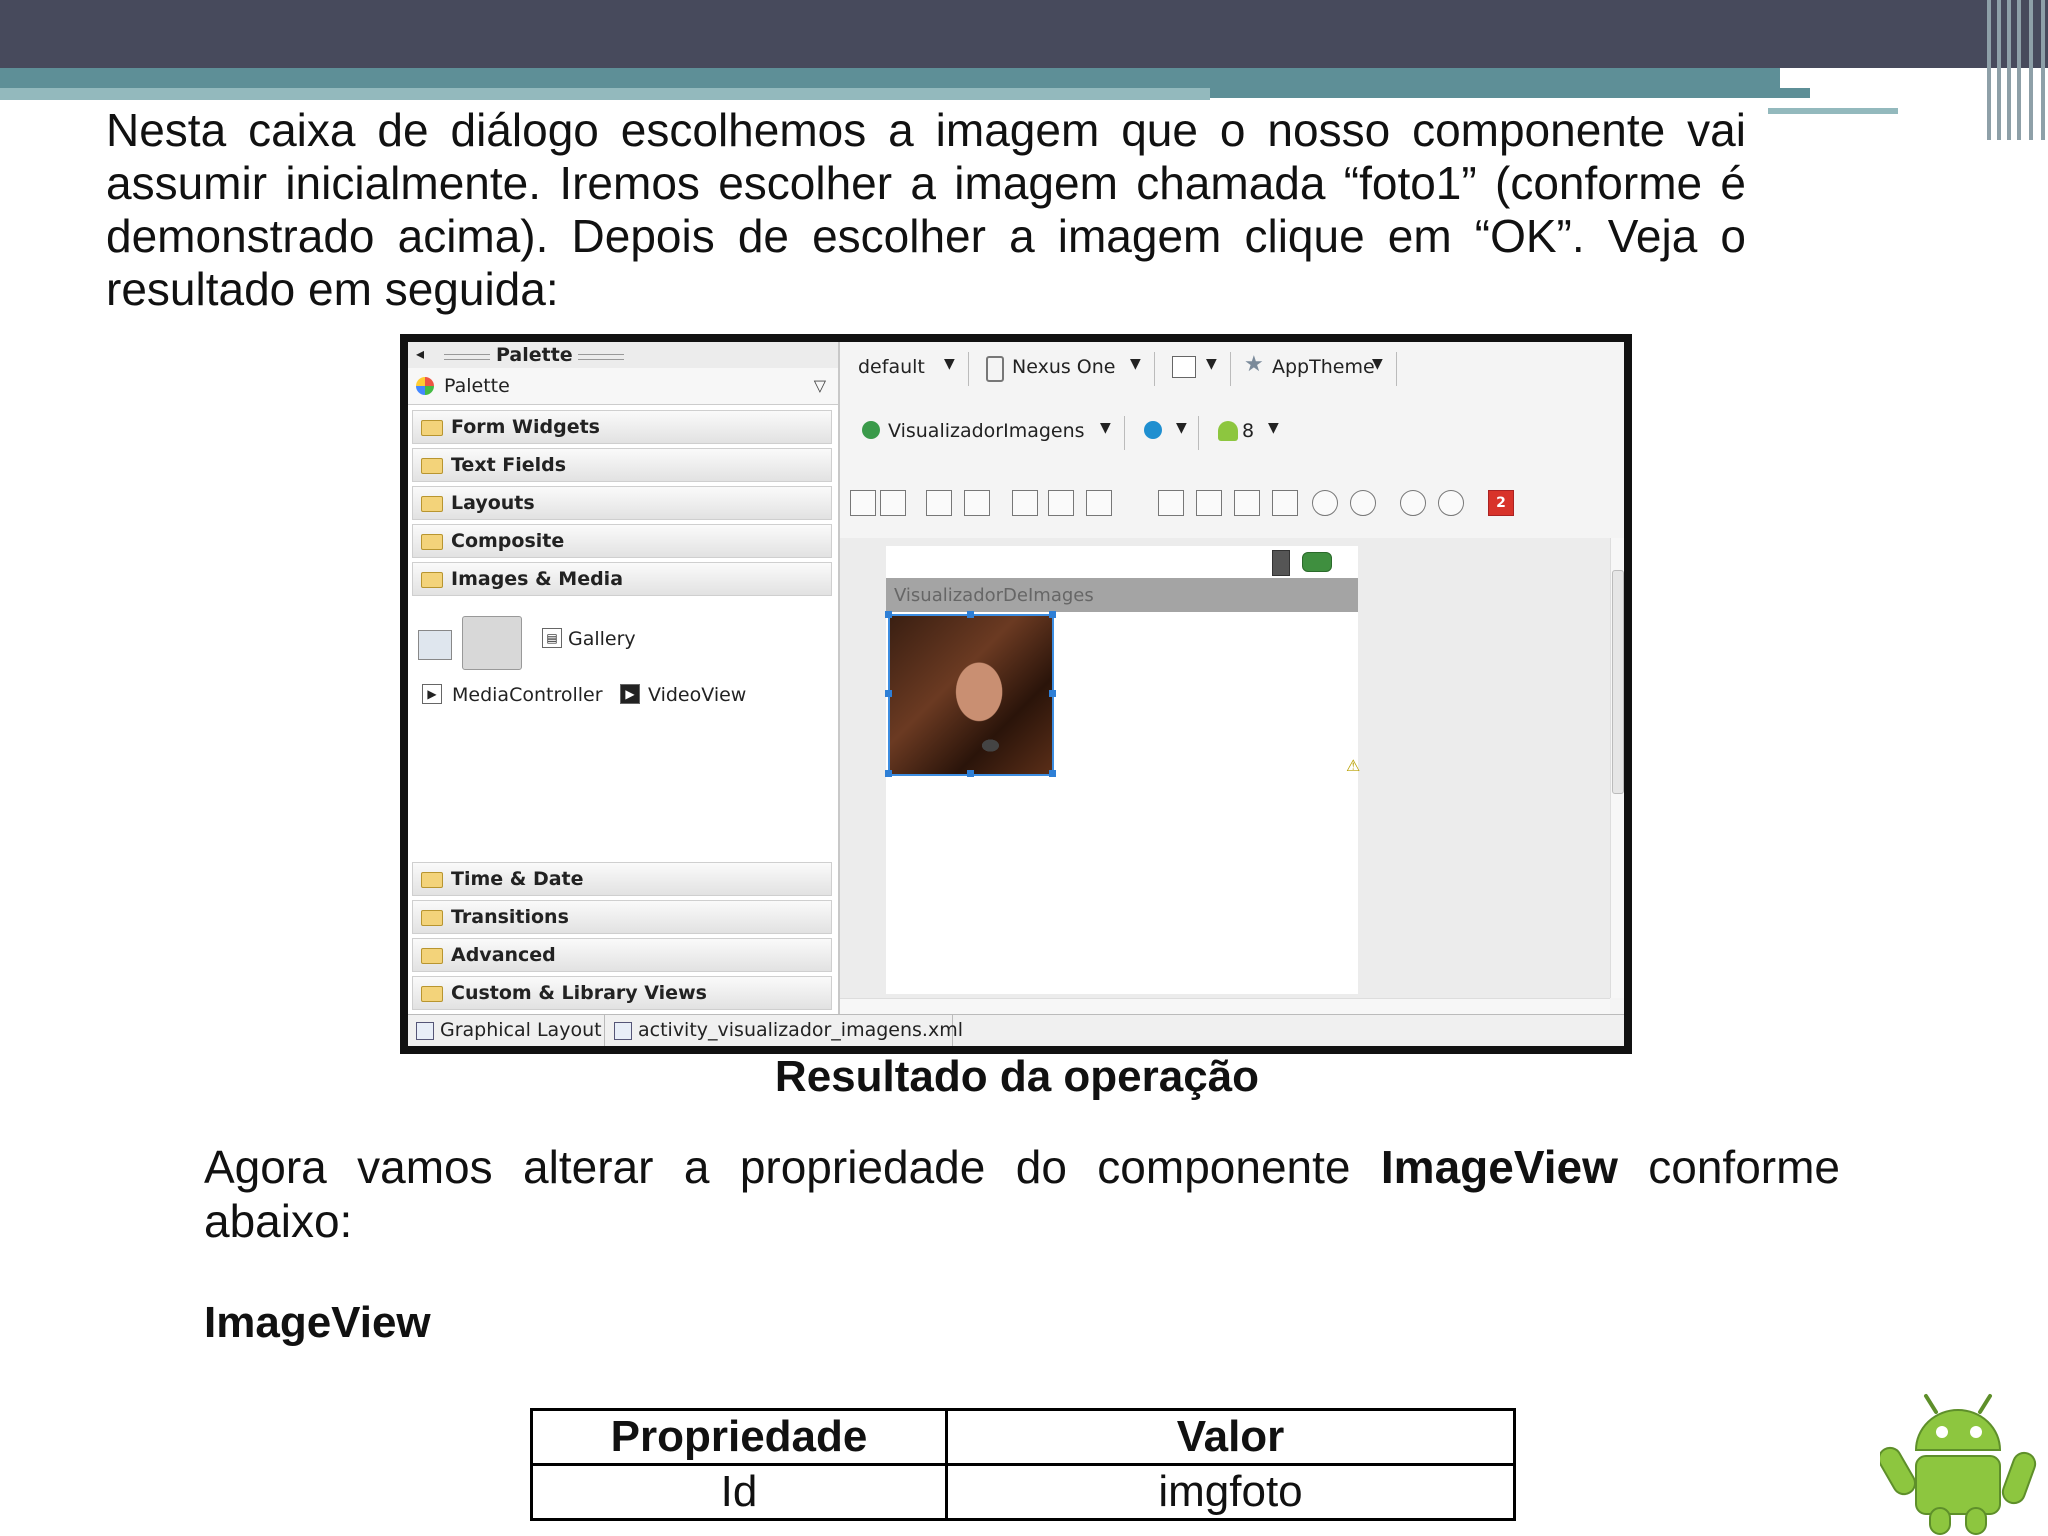 This screenshot has height=1536, width=2048. What do you see at coordinates (432, 694) in the screenshot?
I see `media-controller-icon: ▶` at bounding box center [432, 694].